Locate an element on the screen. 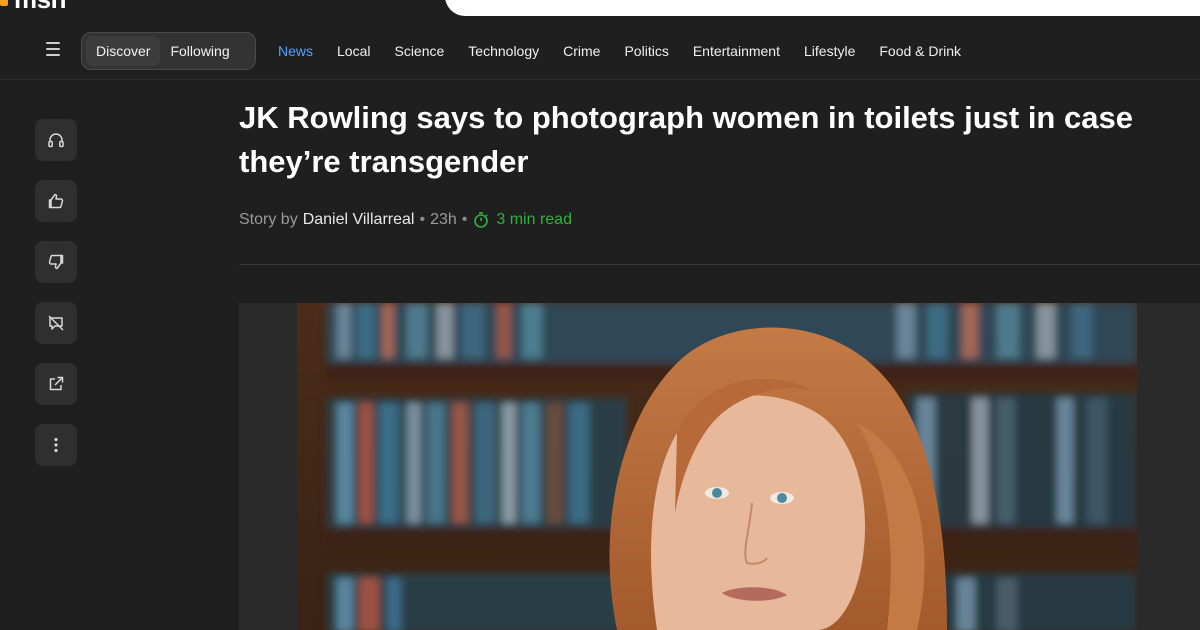 This screenshot has height=630, width=1200. article-actions-sidebar is located at coordinates (57, 302).